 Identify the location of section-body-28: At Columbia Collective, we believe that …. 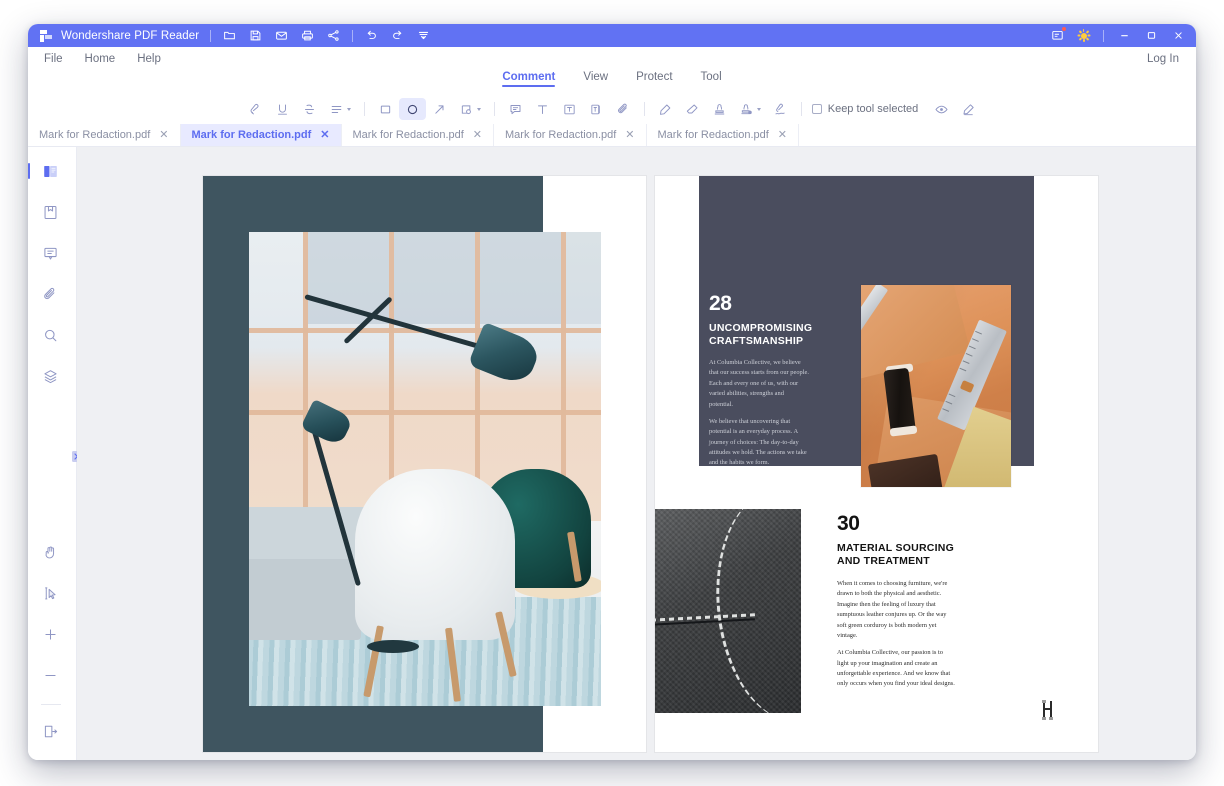
(759, 413).